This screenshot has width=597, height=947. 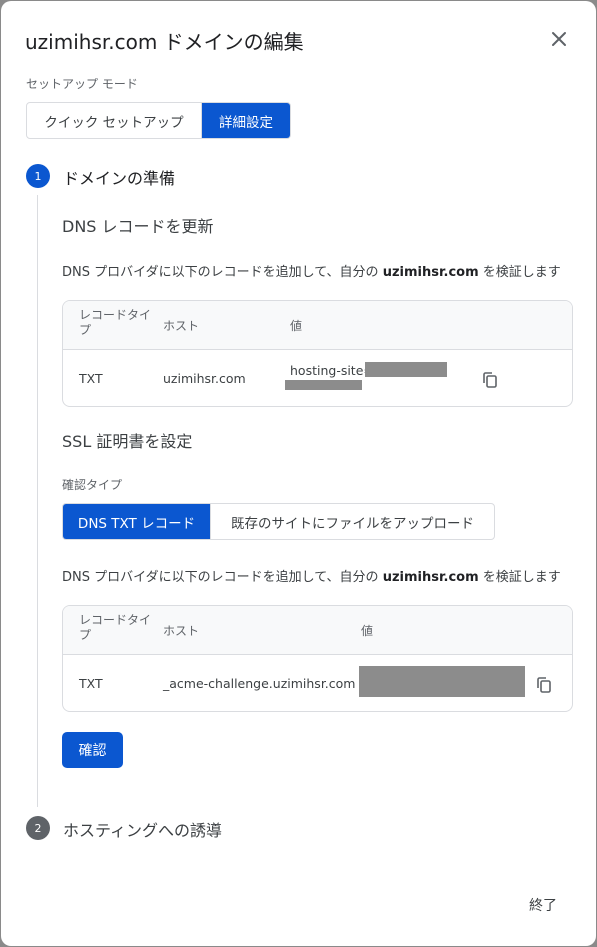 What do you see at coordinates (136, 521) in the screenshot?
I see `dns-txt-record-option: DNS TXT レコード` at bounding box center [136, 521].